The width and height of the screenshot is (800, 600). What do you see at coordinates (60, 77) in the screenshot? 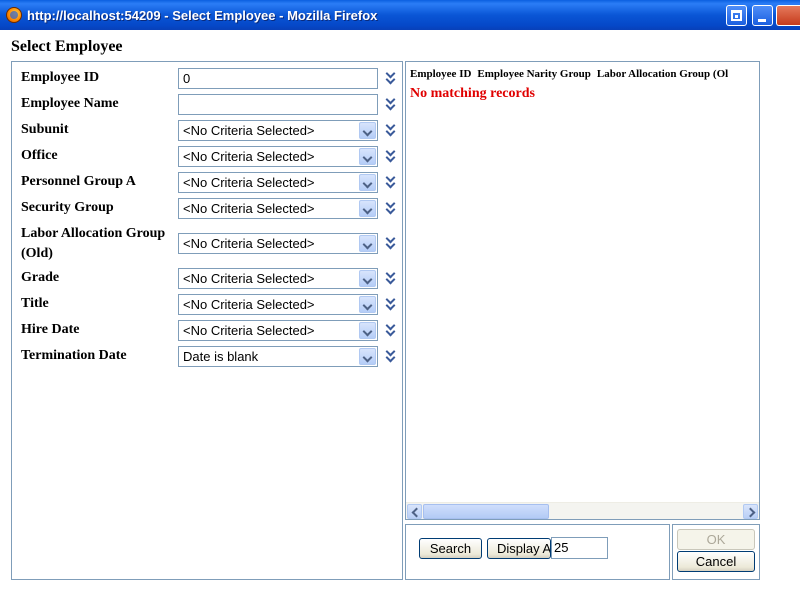
I see `criteria-label: Employee ID` at bounding box center [60, 77].